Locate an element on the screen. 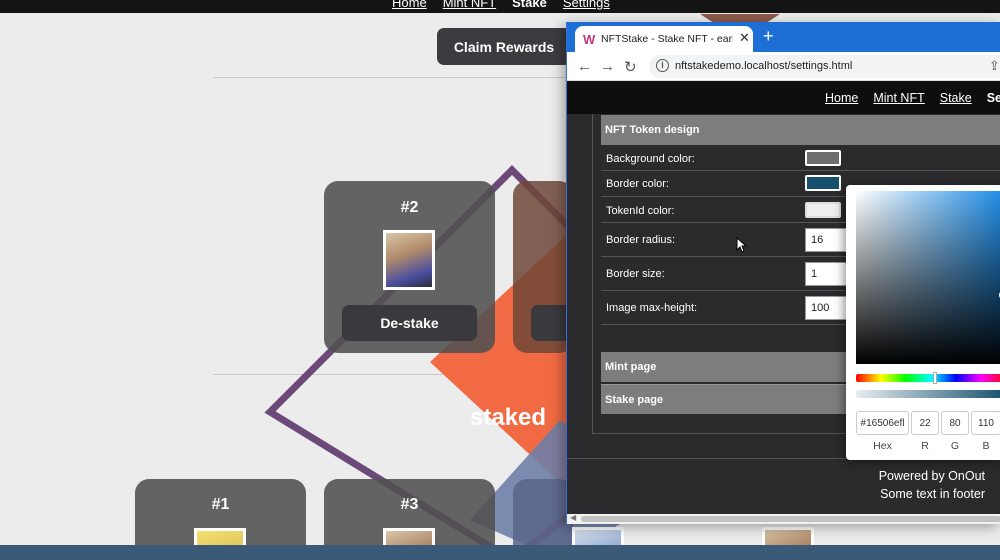  staked-nft-card is located at coordinates (543, 267).